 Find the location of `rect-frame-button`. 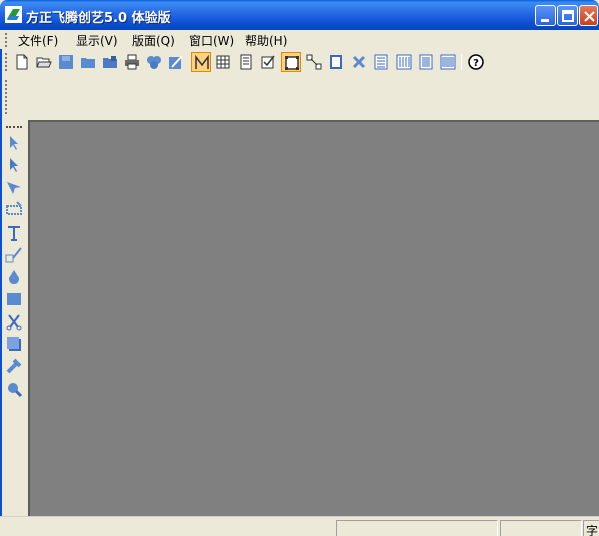

rect-frame-button is located at coordinates (336, 62).